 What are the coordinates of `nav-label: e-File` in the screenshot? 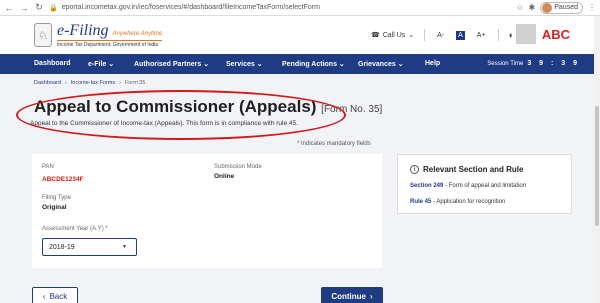 It's located at (97, 64).